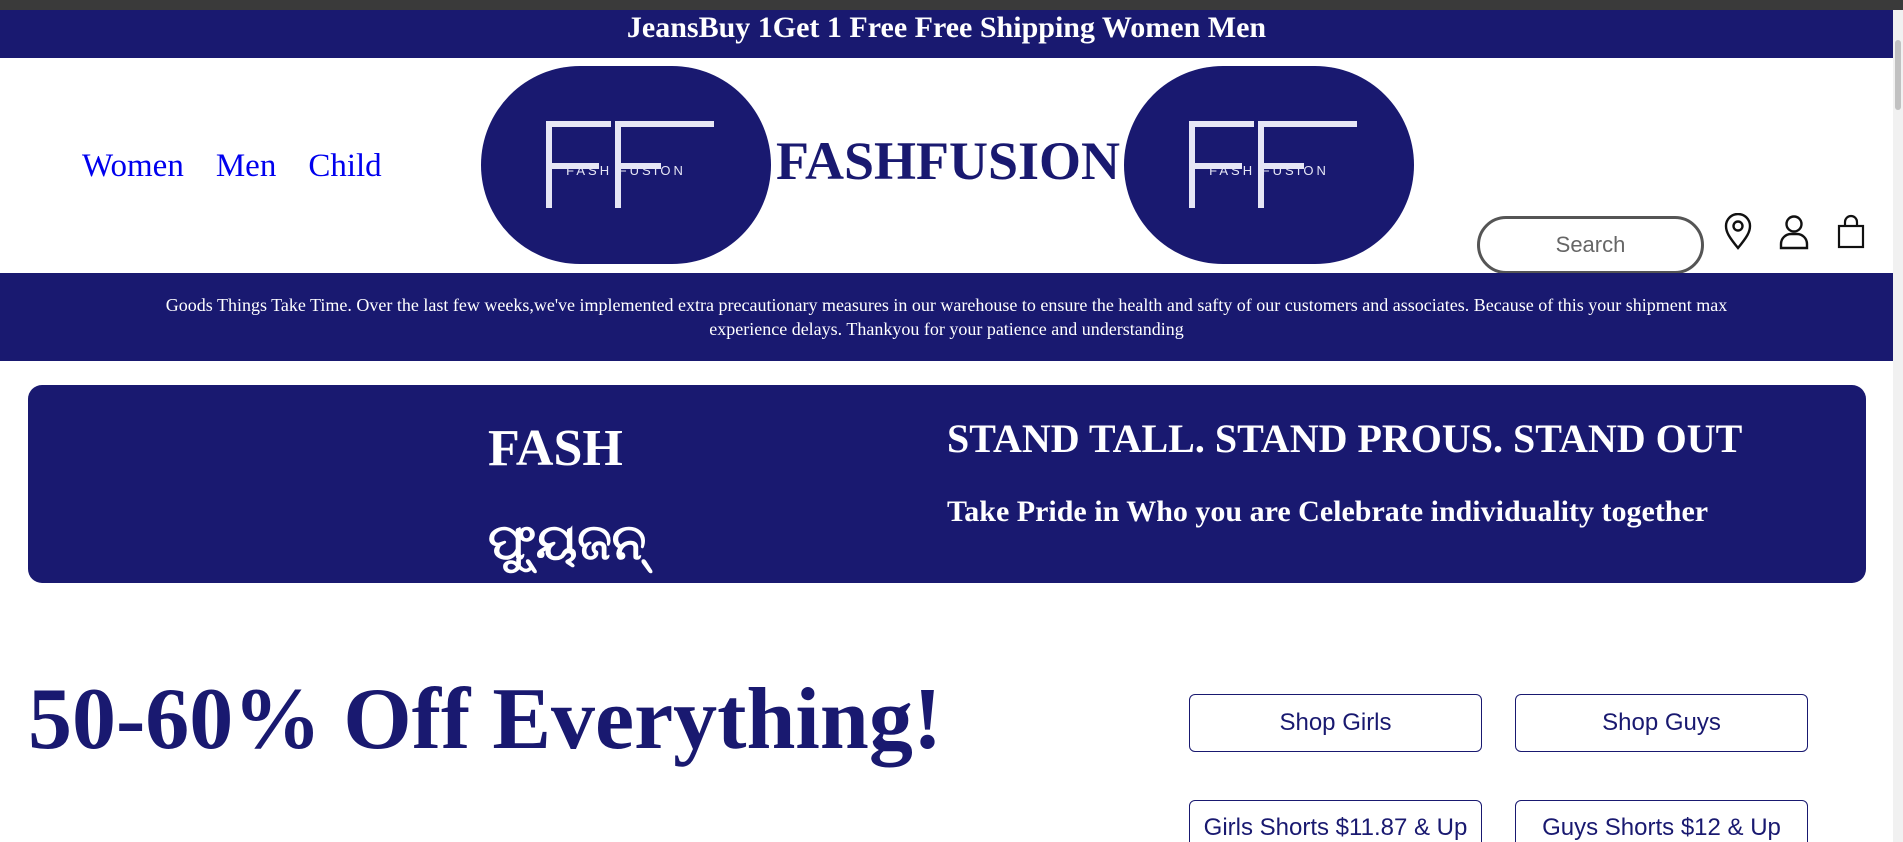 This screenshot has width=1903, height=842. I want to click on guys-shorts-button: Guys Shorts $12 & Up, so click(1661, 821).